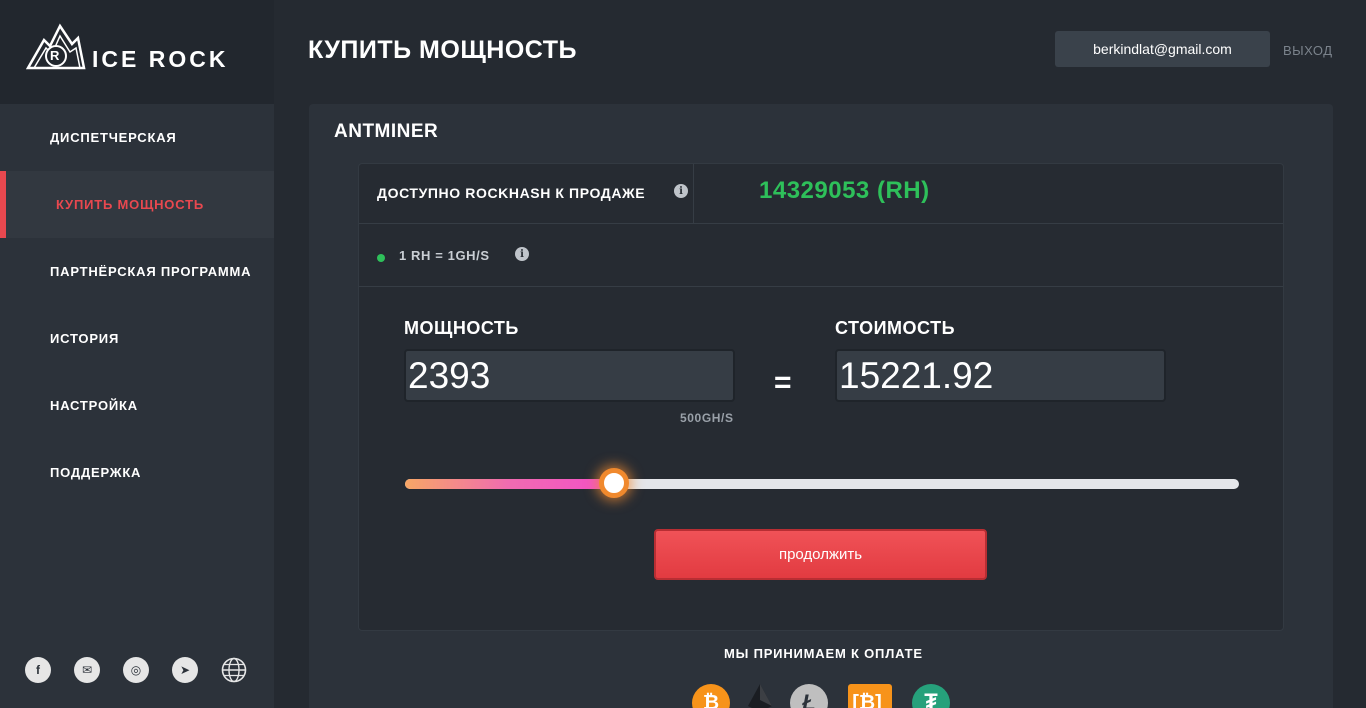  Describe the element at coordinates (783, 382) in the screenshot. I see `equals-sign: =` at that location.